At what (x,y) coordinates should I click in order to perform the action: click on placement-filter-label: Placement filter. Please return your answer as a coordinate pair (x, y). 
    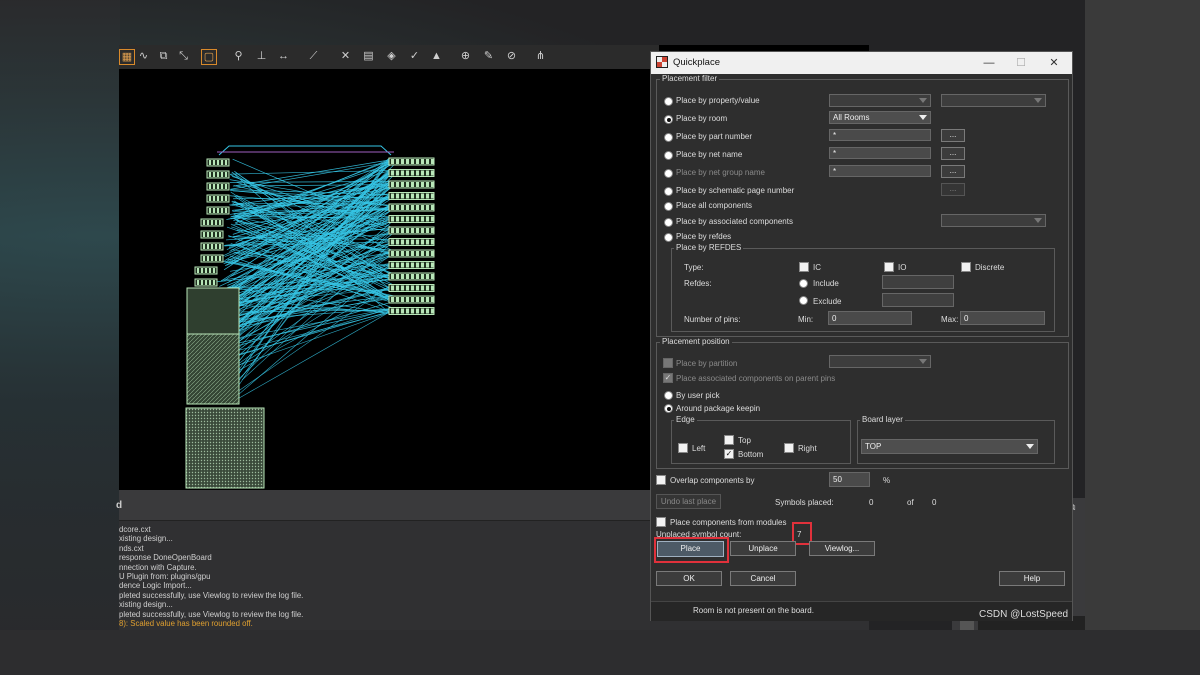
    Looking at the image, I should click on (690, 78).